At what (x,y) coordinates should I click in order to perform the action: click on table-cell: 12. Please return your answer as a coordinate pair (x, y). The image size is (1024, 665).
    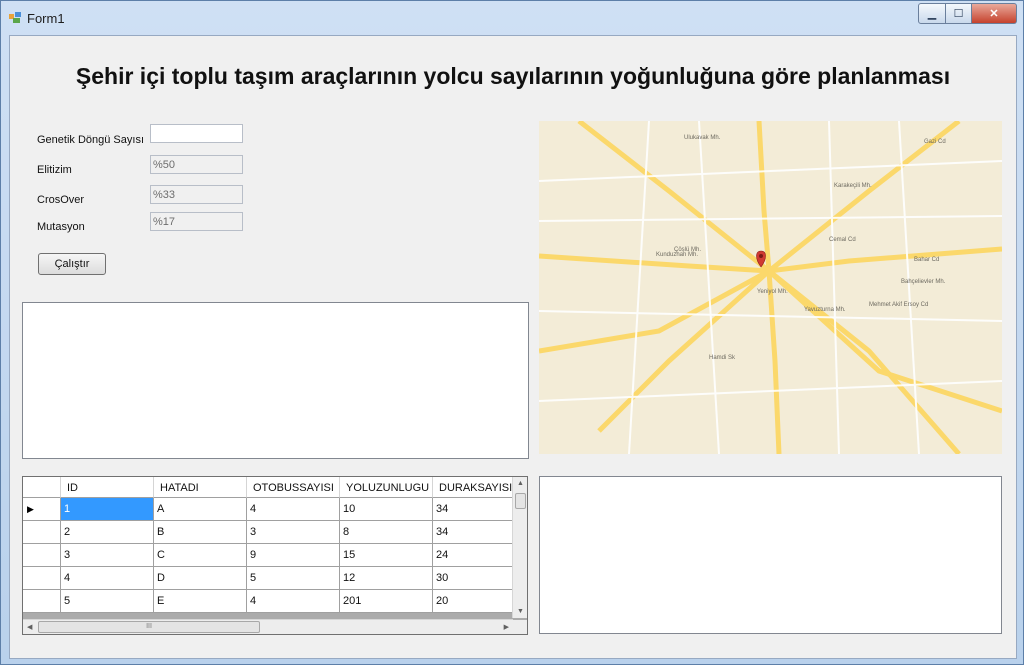
    Looking at the image, I should click on (386, 578).